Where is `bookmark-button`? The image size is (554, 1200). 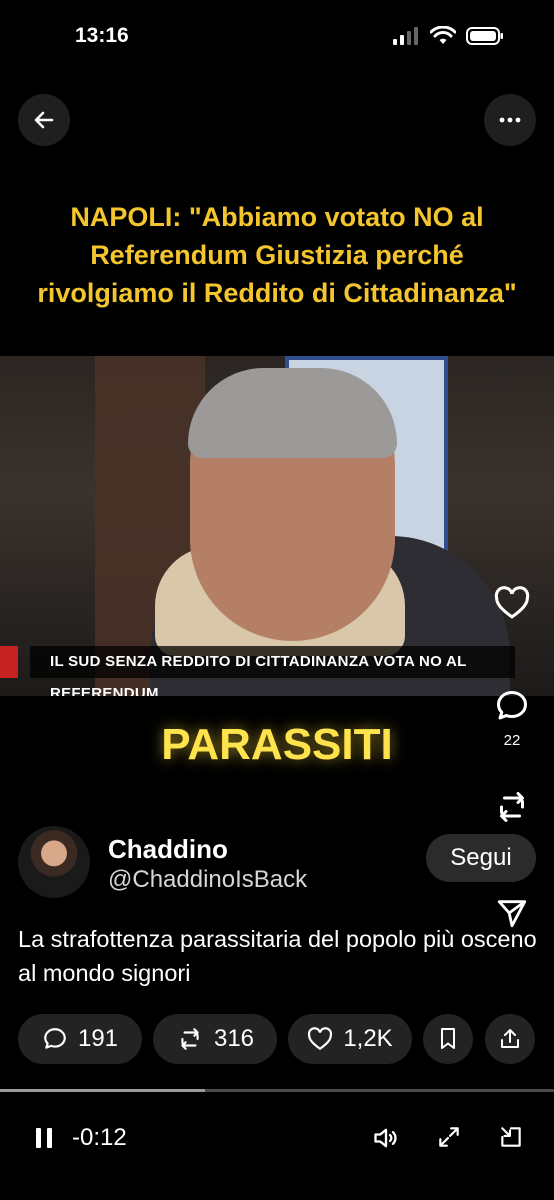
bookmark-button is located at coordinates (448, 1039).